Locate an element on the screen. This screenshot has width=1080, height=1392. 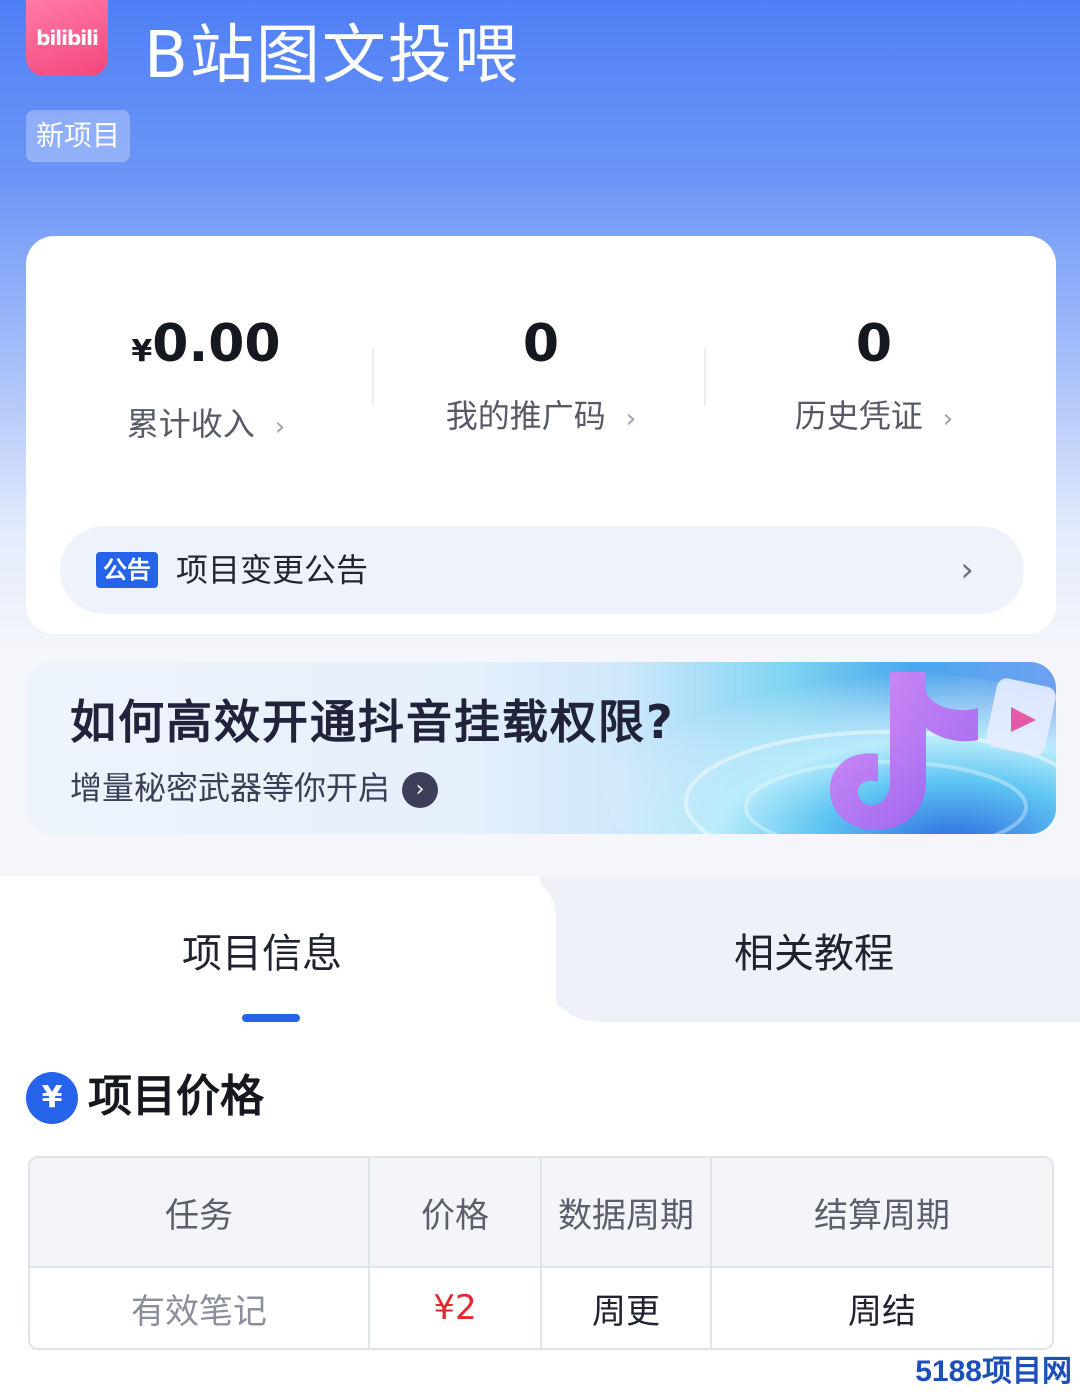
tab-project-info: 项目信息 is located at coordinates (262, 954).